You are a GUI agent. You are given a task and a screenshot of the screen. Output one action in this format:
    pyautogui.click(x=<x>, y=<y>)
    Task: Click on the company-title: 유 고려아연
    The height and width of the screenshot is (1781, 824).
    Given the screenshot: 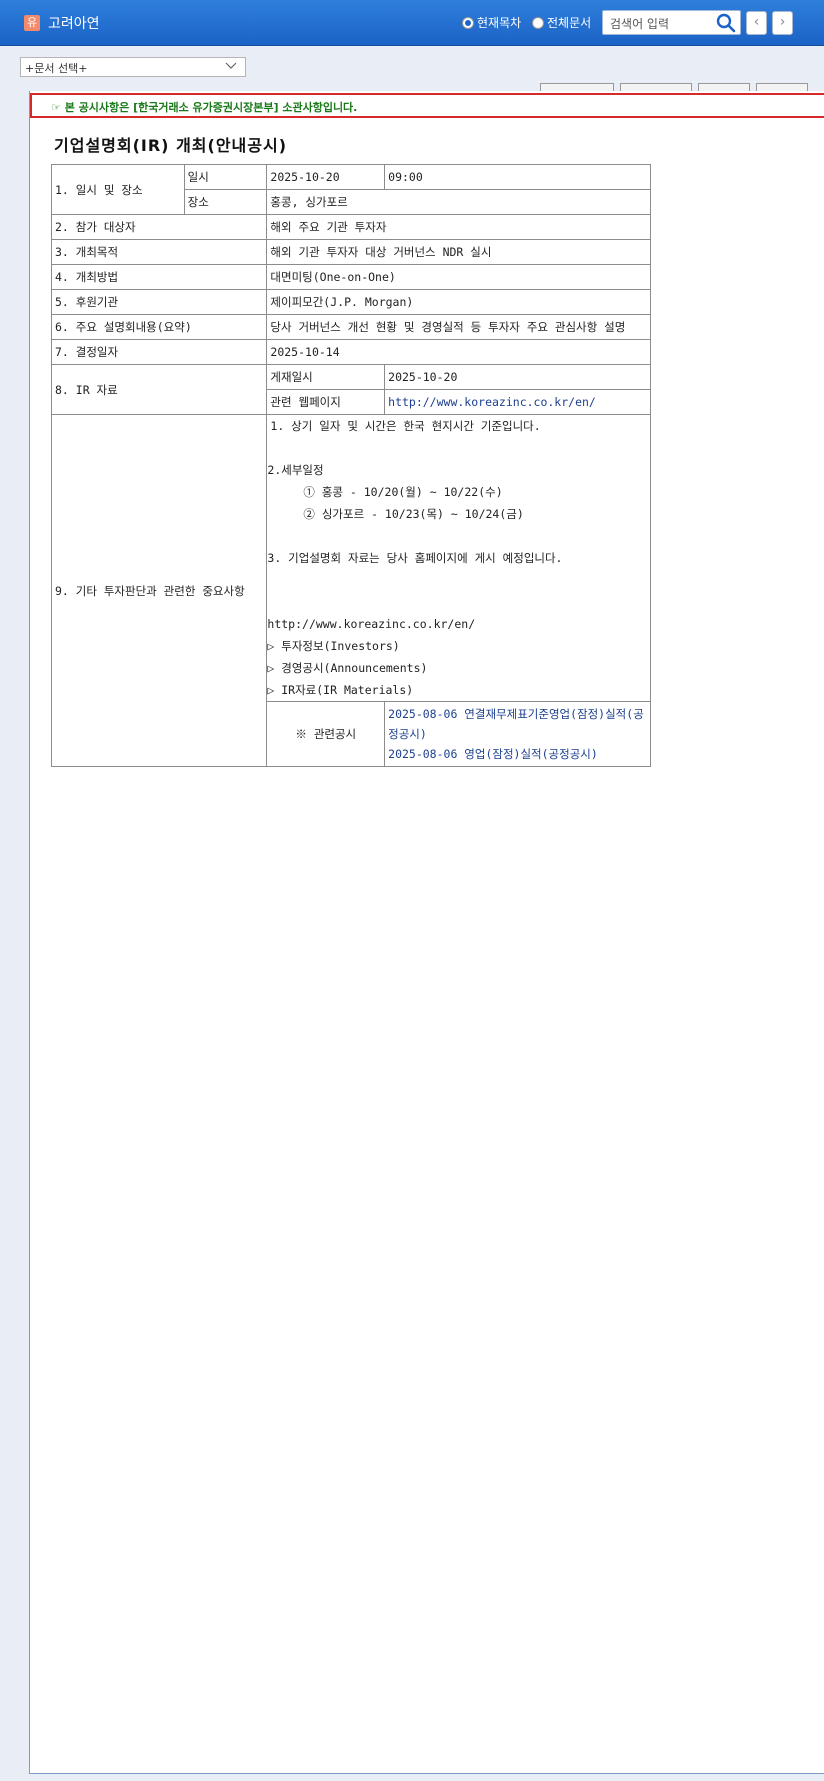 What is the action you would take?
    pyautogui.click(x=62, y=23)
    